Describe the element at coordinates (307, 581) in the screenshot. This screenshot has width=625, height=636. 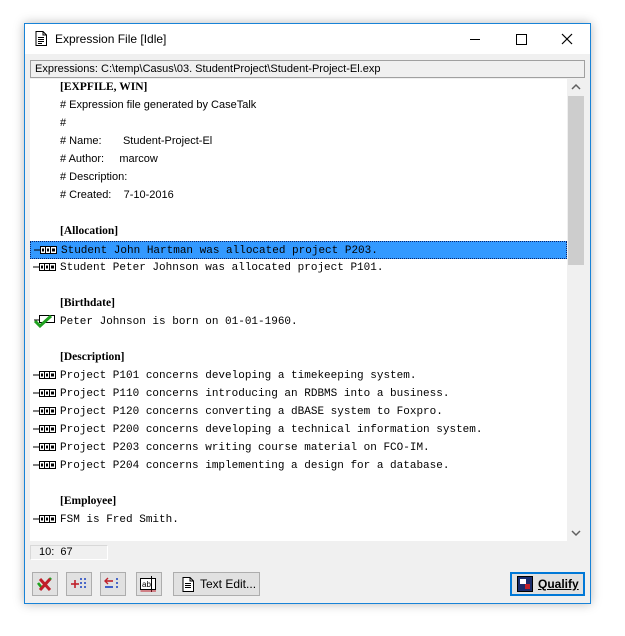
I see `bottom-toolbar: ab Text Edit... Qualify` at that location.